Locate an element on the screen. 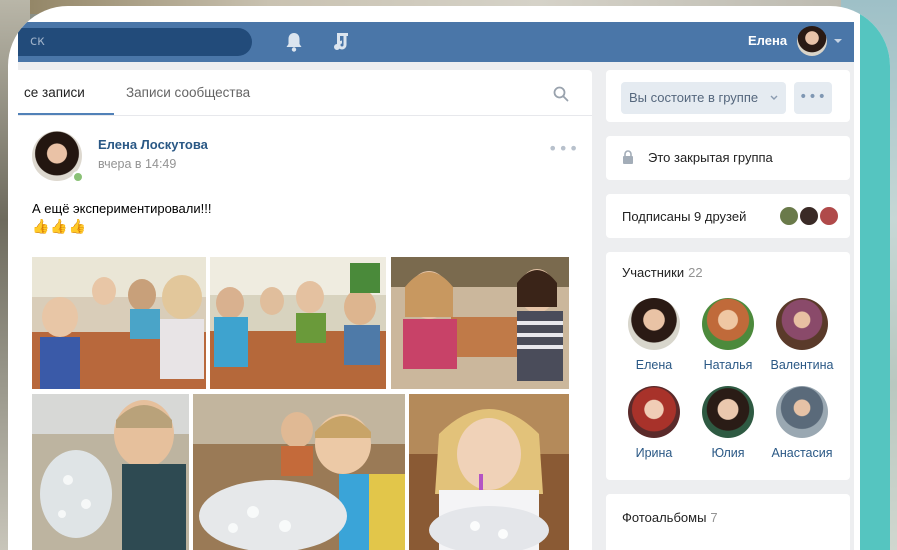 The image size is (897, 550). member-item: Наталья is located at coordinates (728, 335).